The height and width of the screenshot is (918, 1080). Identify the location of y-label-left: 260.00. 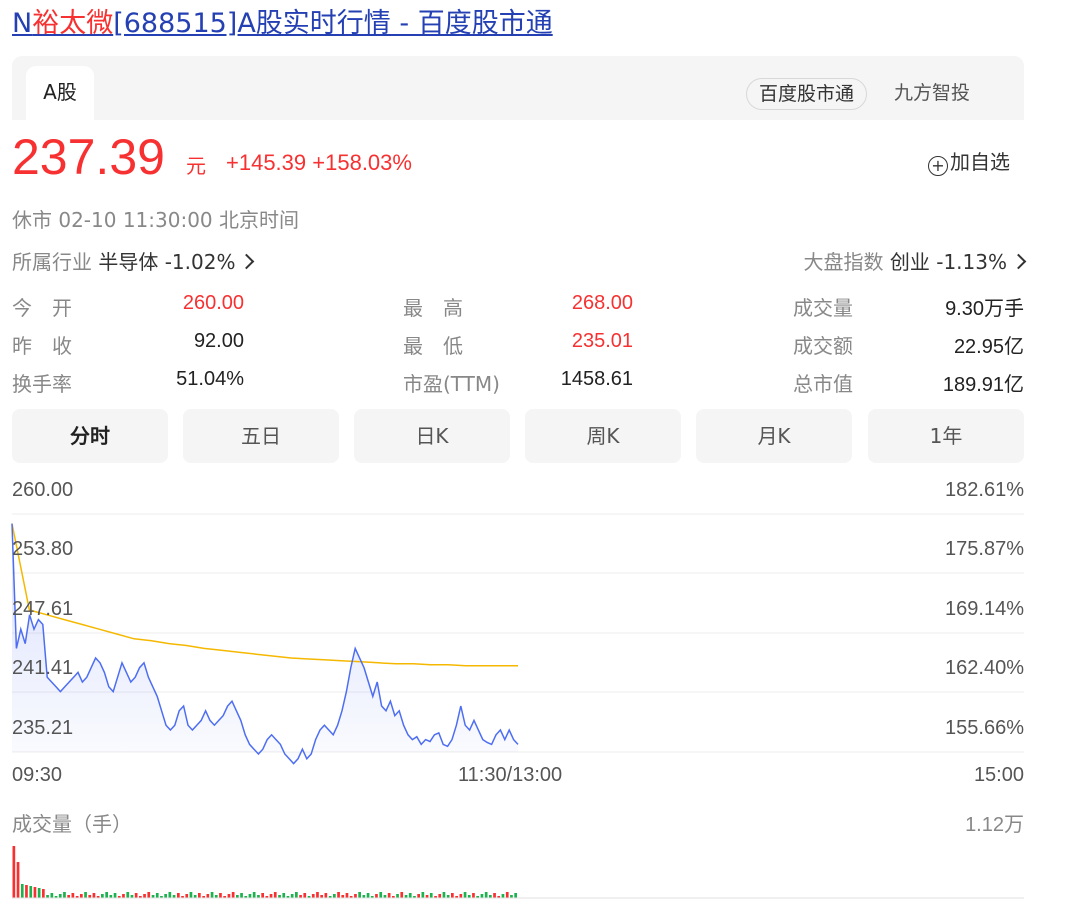
(43, 490).